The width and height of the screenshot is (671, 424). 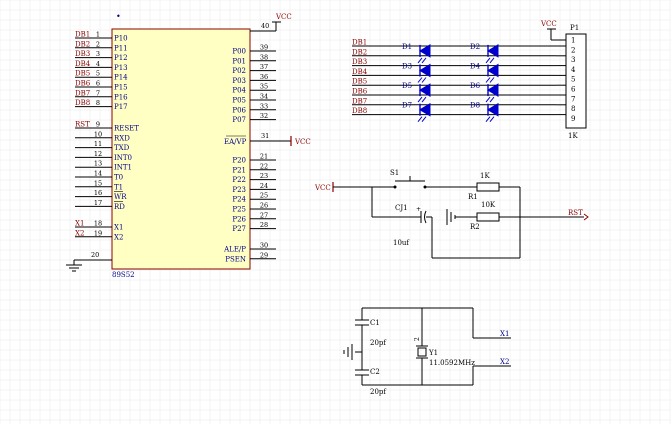 I want to click on mcu-pin-name: P14, so click(x=121, y=78).